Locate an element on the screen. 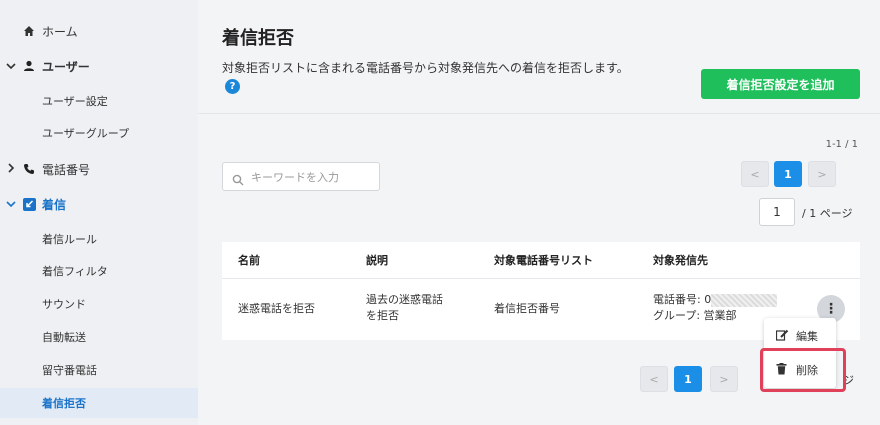  sidebar-item-label: 着信フィルタ is located at coordinates (75, 271).